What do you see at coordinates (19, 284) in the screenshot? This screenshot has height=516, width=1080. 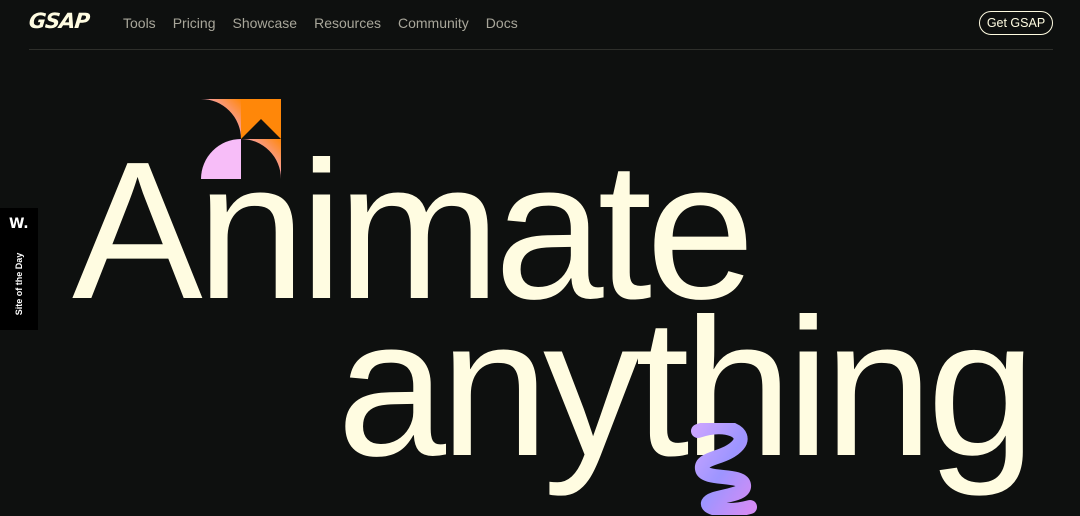 I see `site-of-the-day-label: Site of the Day` at bounding box center [19, 284].